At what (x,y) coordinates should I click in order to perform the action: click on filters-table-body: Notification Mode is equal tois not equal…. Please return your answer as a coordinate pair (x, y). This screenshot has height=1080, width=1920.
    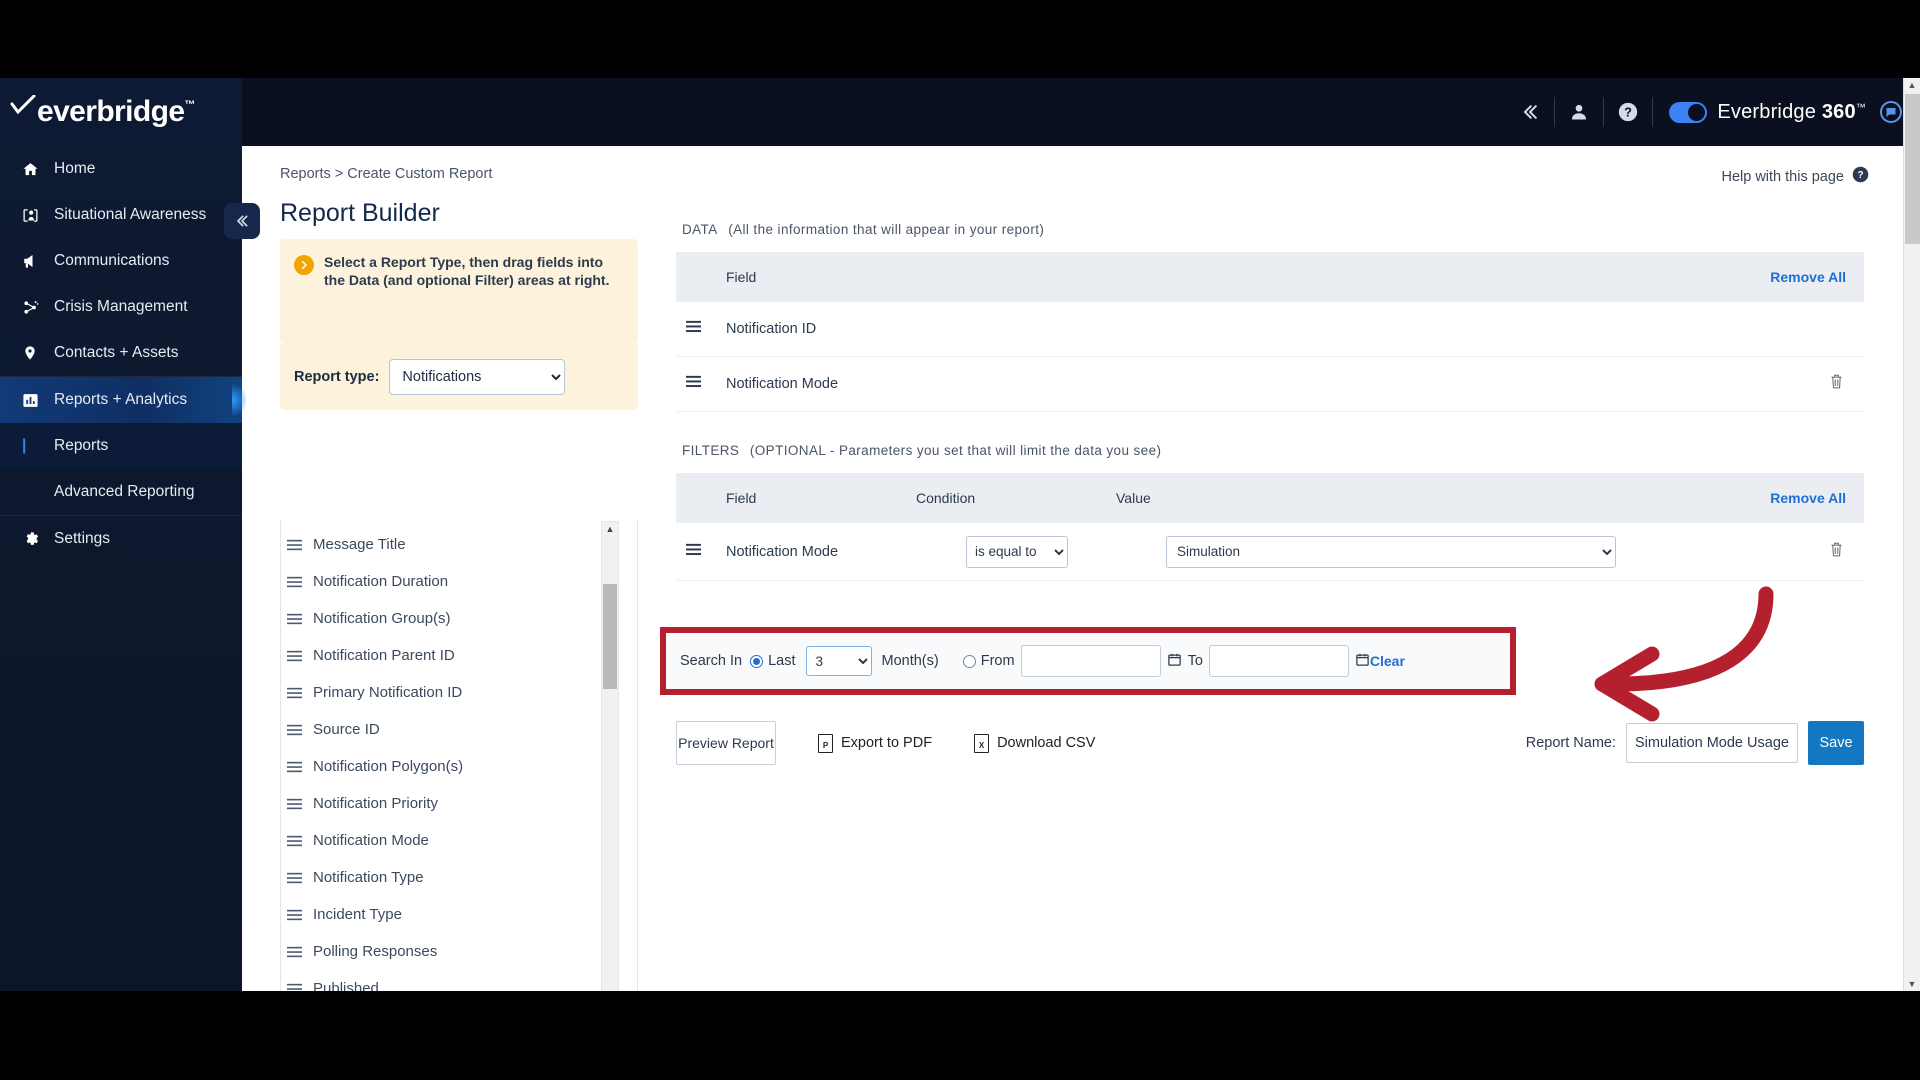
    Looking at the image, I should click on (1270, 552).